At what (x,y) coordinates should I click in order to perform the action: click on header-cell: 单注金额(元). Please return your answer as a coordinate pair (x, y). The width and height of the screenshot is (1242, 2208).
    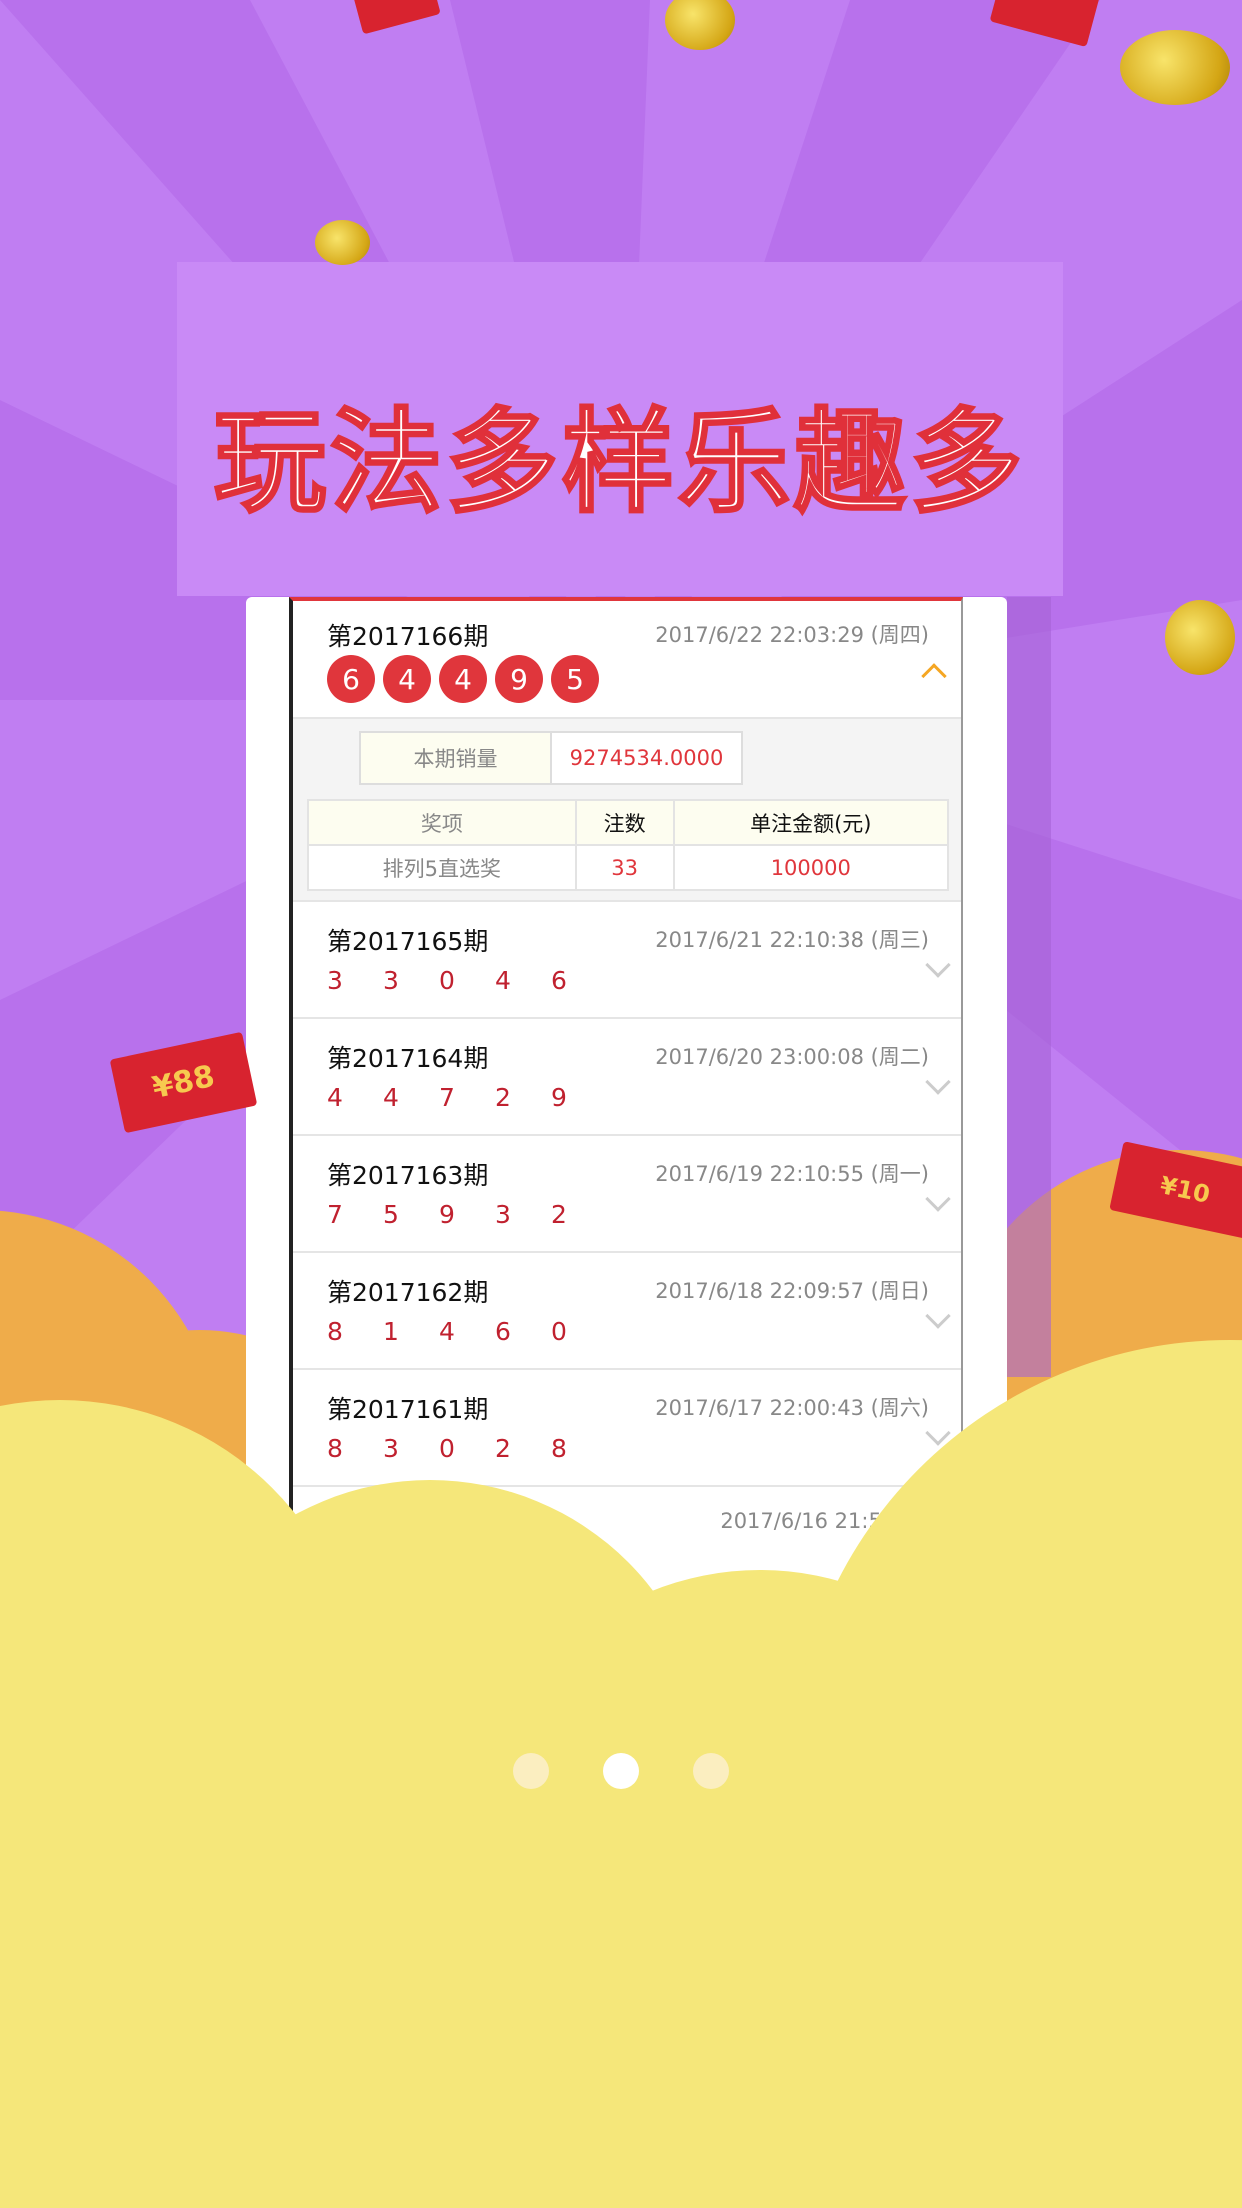
    Looking at the image, I should click on (811, 822).